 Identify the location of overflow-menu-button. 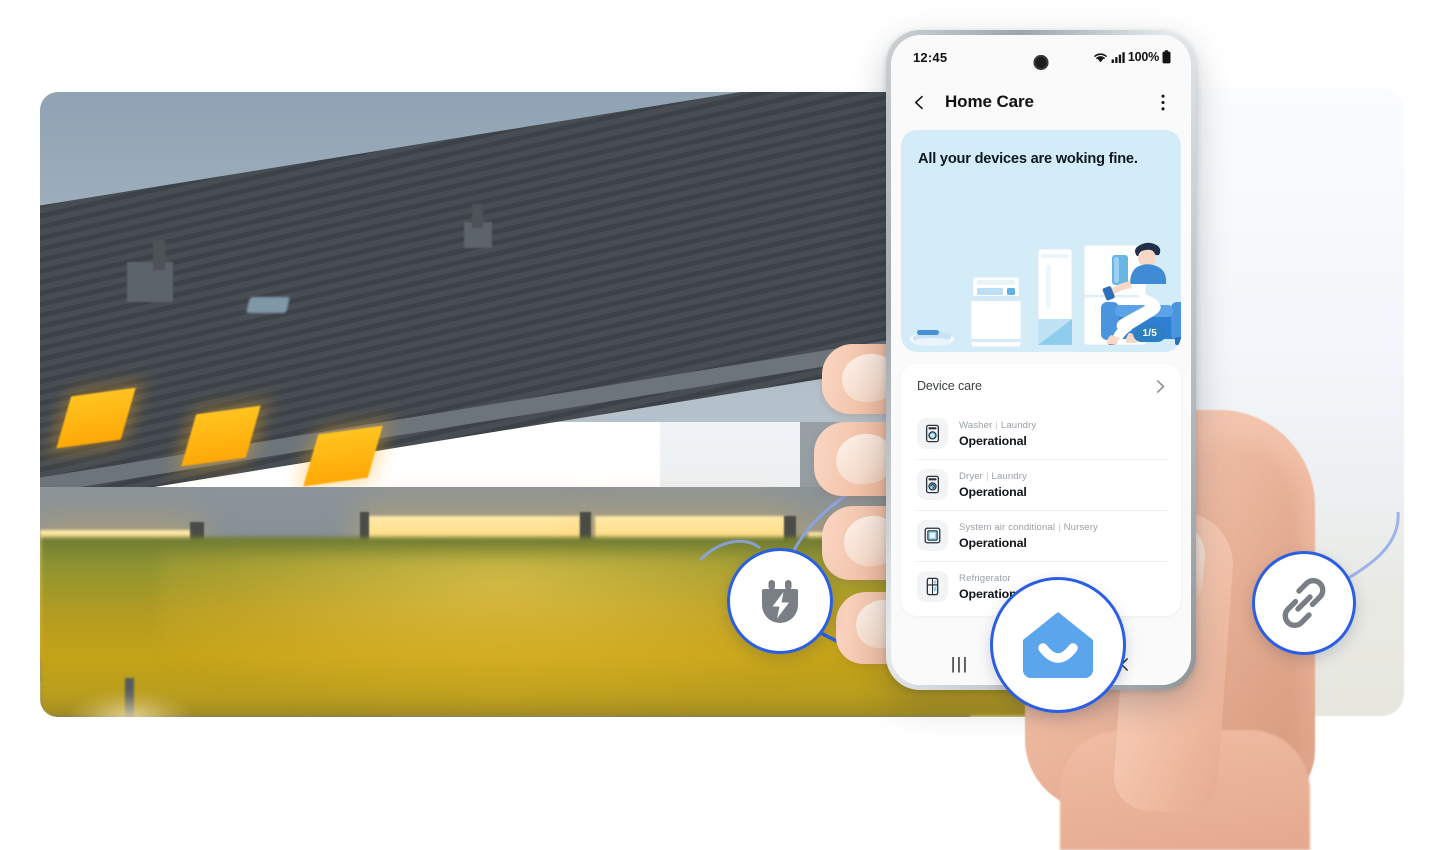
(1163, 102).